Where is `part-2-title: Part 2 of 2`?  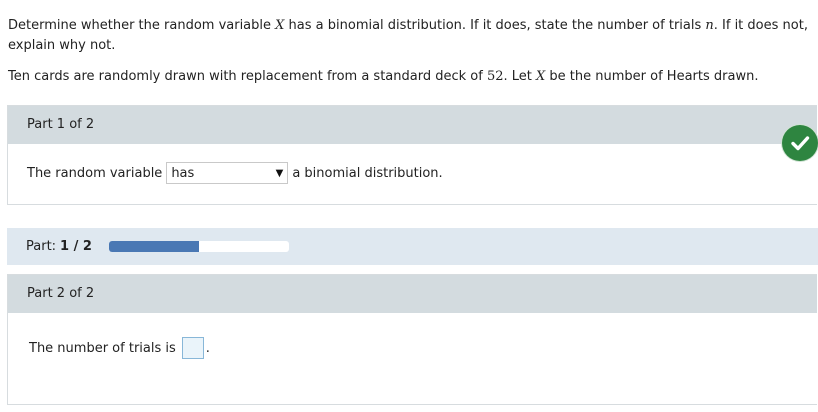
part-2-title: Part 2 of 2 is located at coordinates (412, 294).